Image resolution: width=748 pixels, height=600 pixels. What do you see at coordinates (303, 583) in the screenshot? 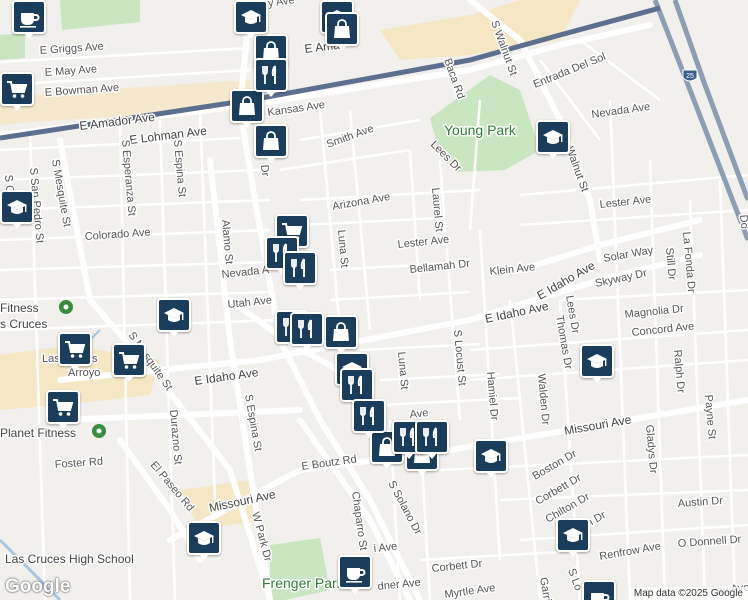
I see `frenger-park-label: Frenger Park` at bounding box center [303, 583].